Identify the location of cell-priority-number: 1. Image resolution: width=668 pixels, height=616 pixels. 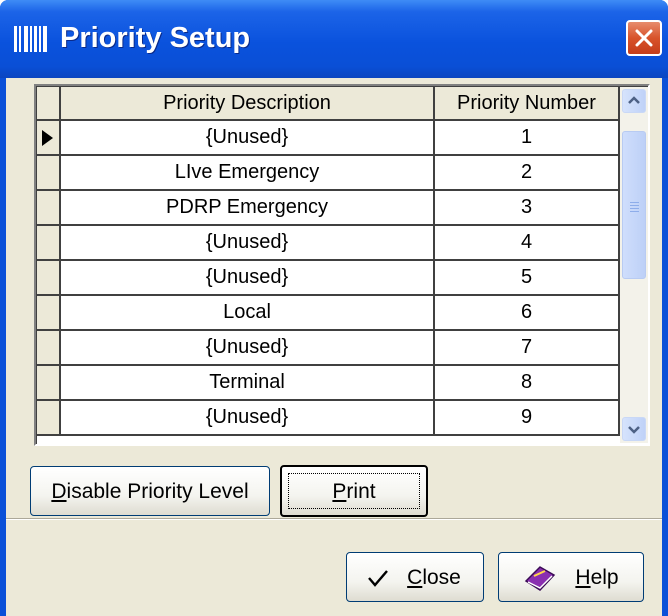
(527, 138).